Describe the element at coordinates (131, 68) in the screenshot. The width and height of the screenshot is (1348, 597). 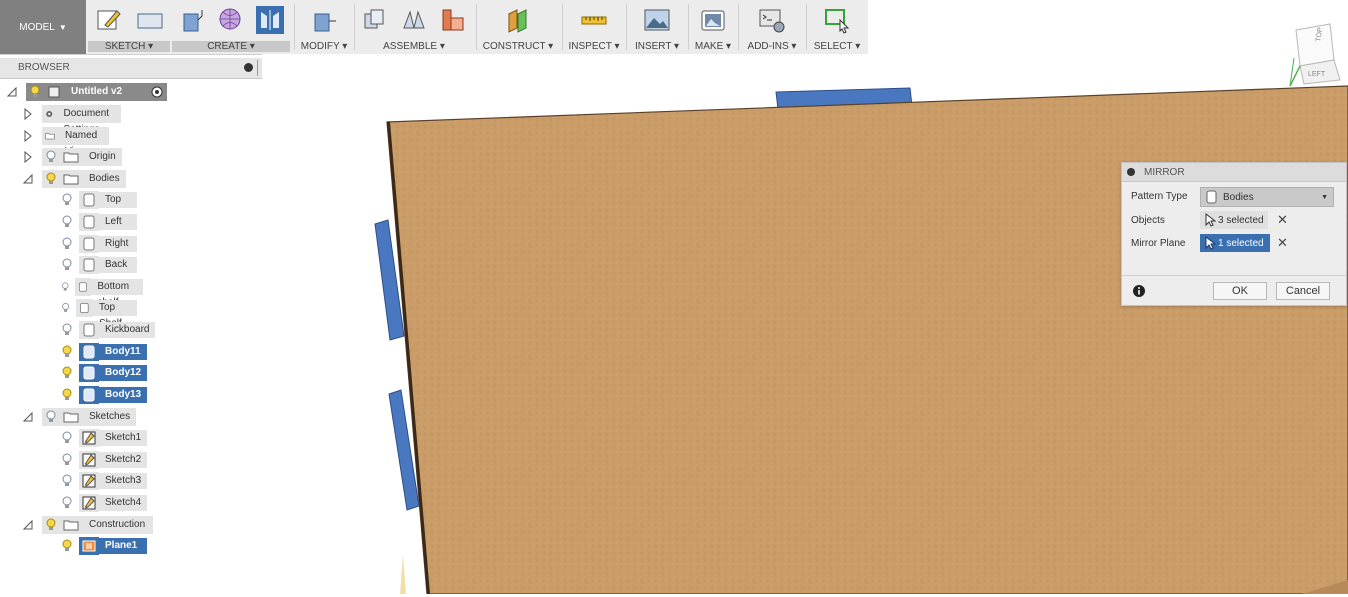
I see `browser-header: BROWSER` at that location.